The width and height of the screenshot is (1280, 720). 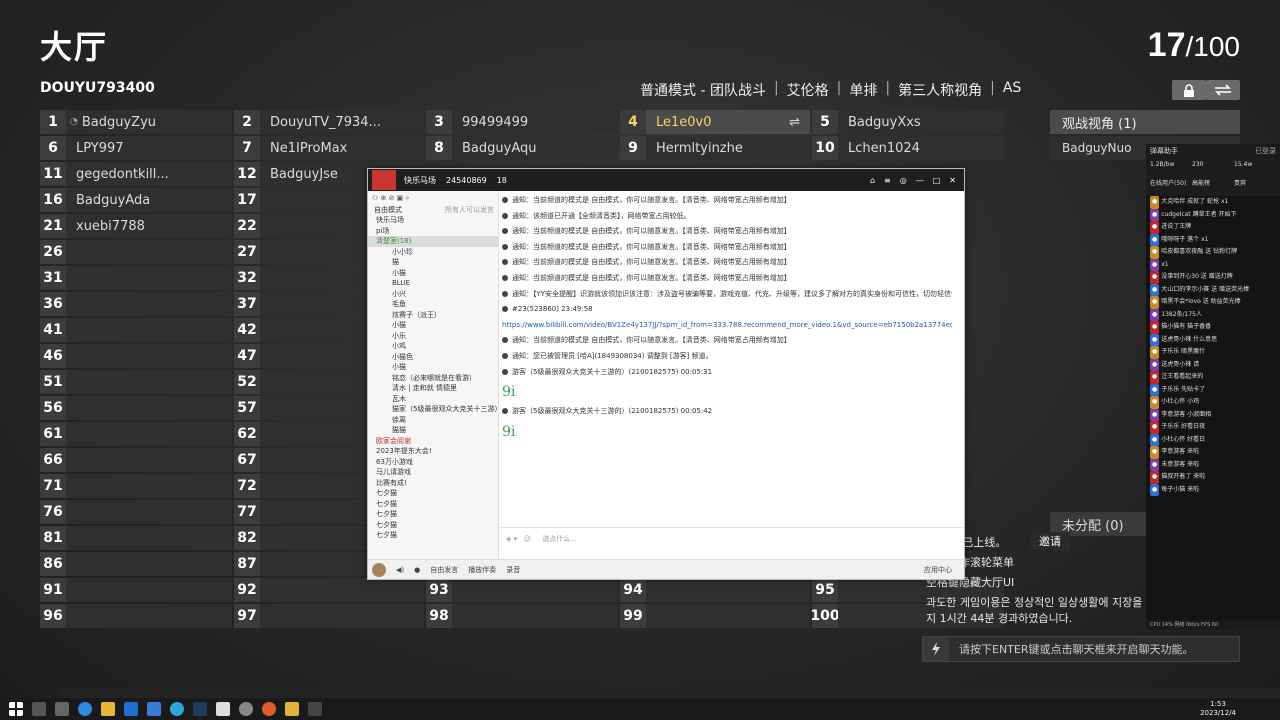 What do you see at coordinates (200, 709) in the screenshot?
I see `steam-icon` at bounding box center [200, 709].